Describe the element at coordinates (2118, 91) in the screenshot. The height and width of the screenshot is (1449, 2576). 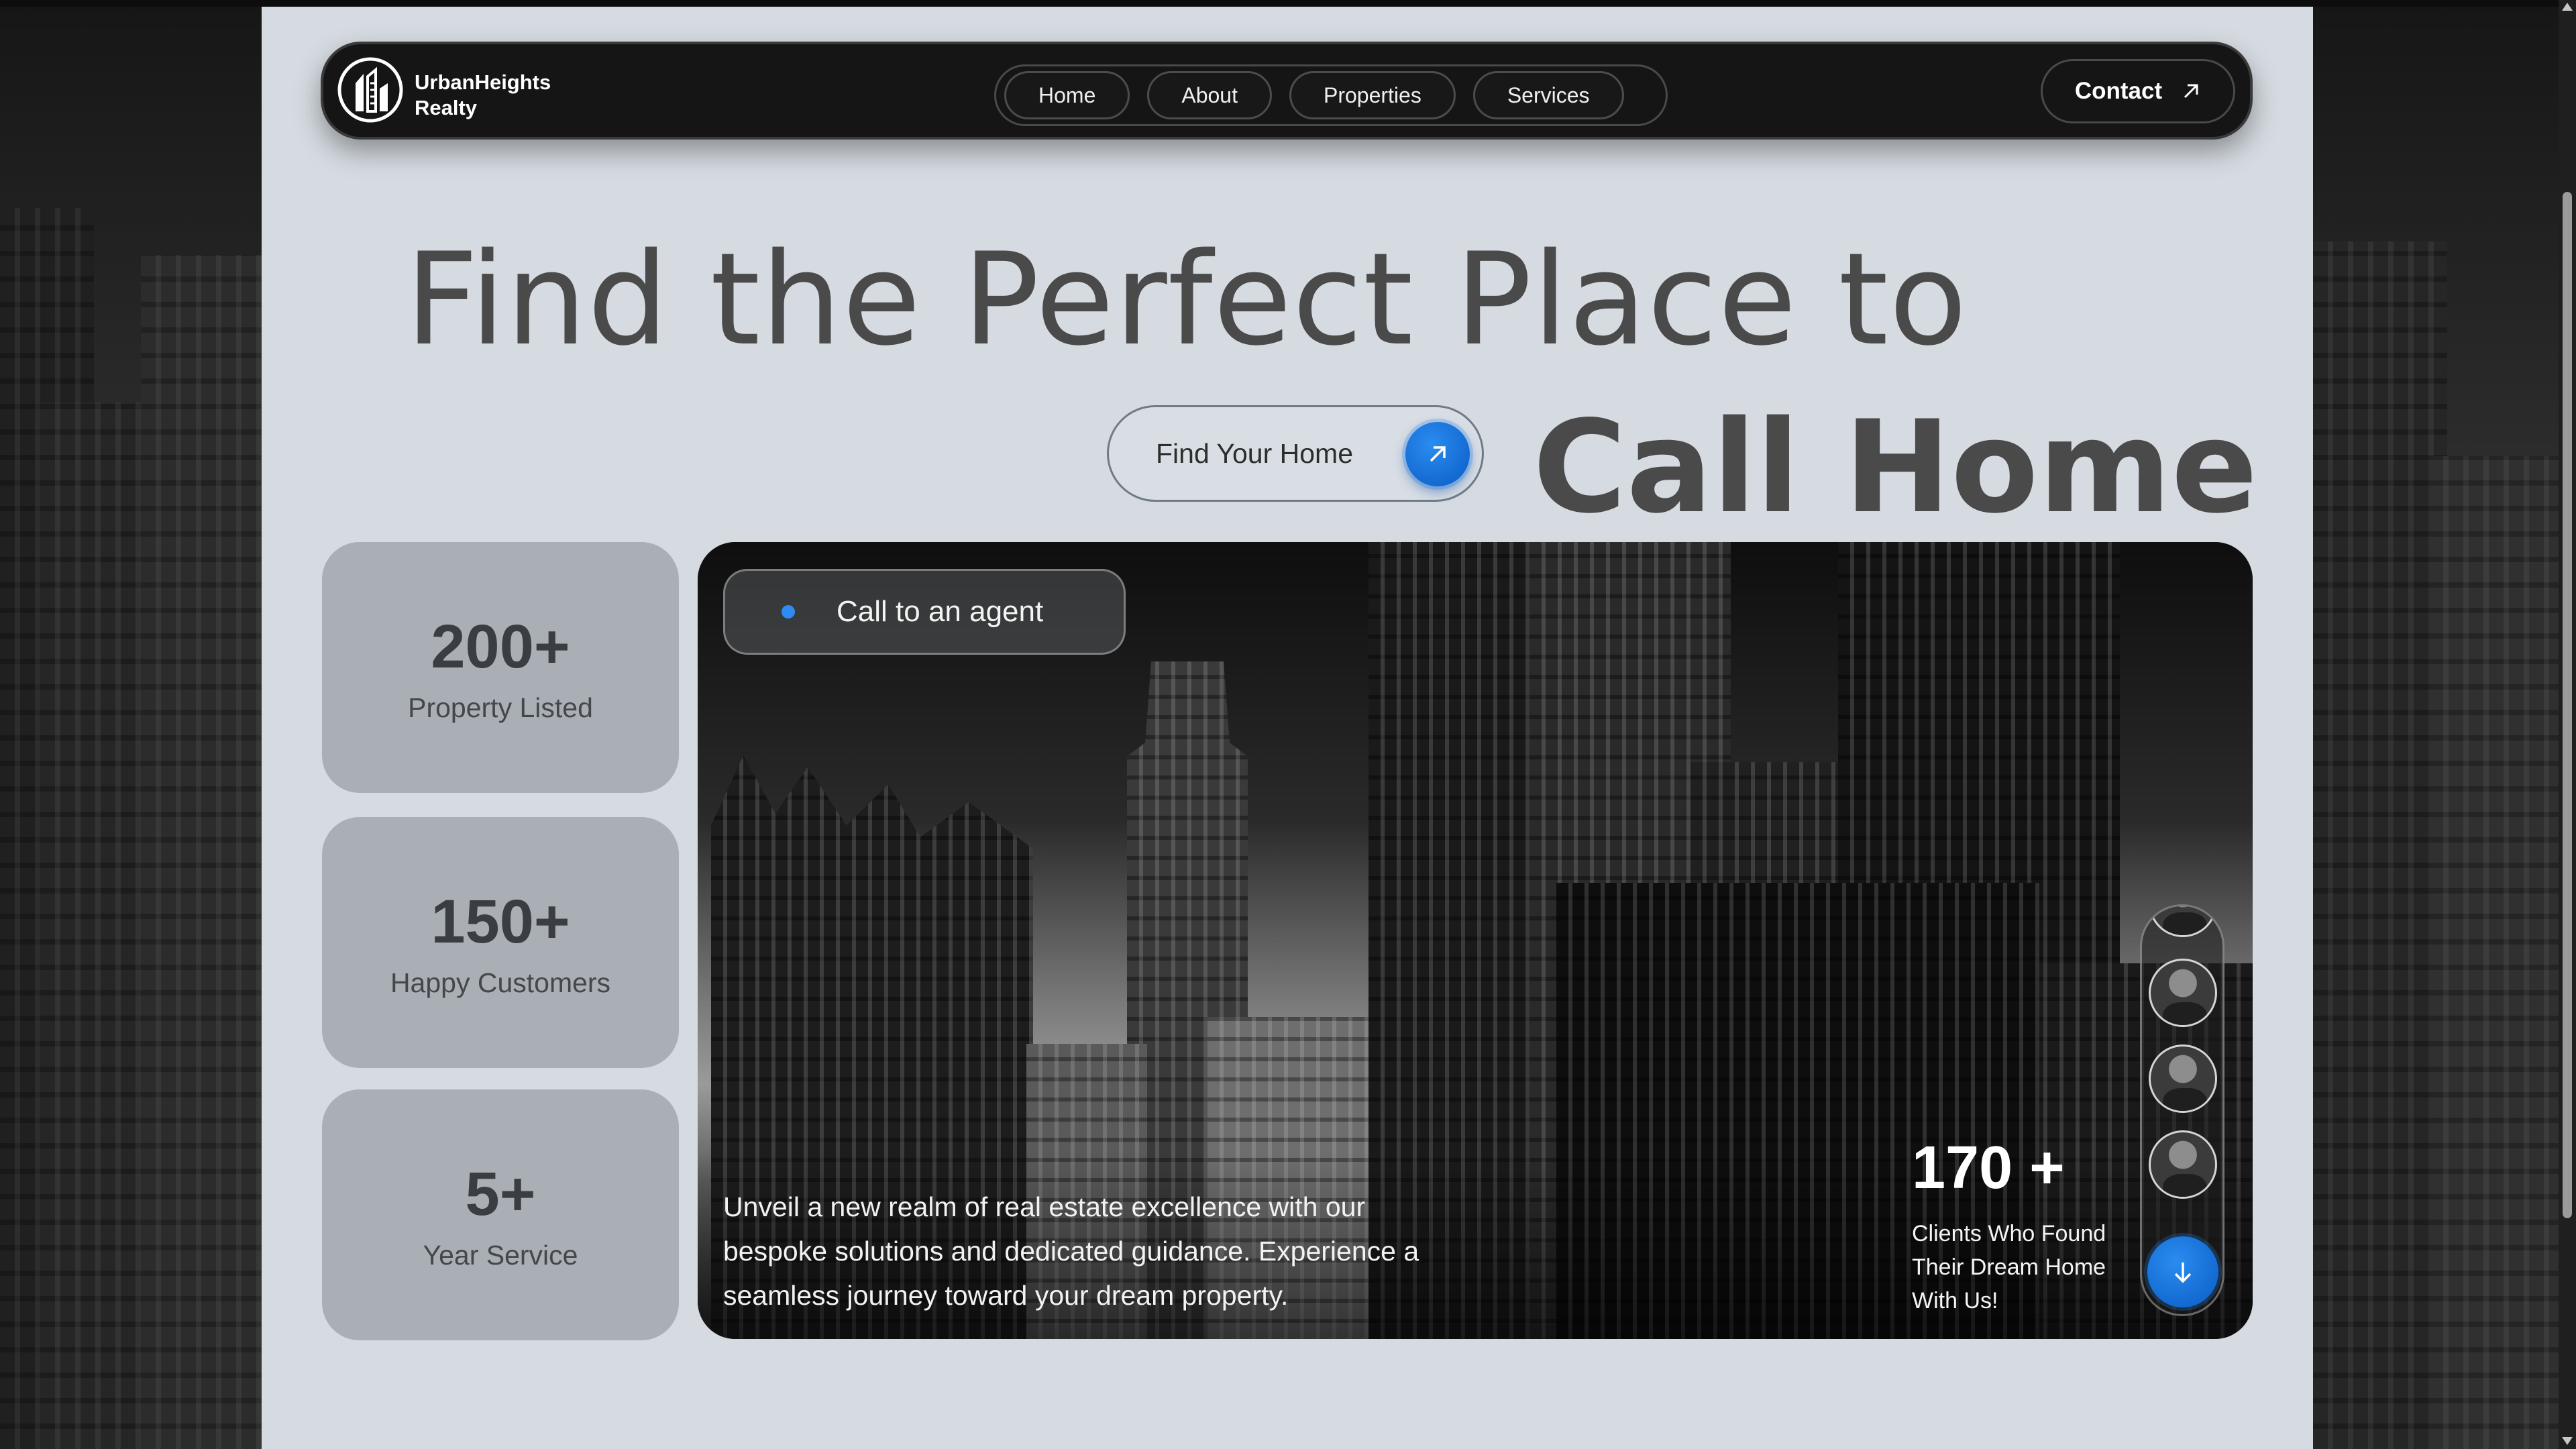
I see `contact-label: Contact` at that location.